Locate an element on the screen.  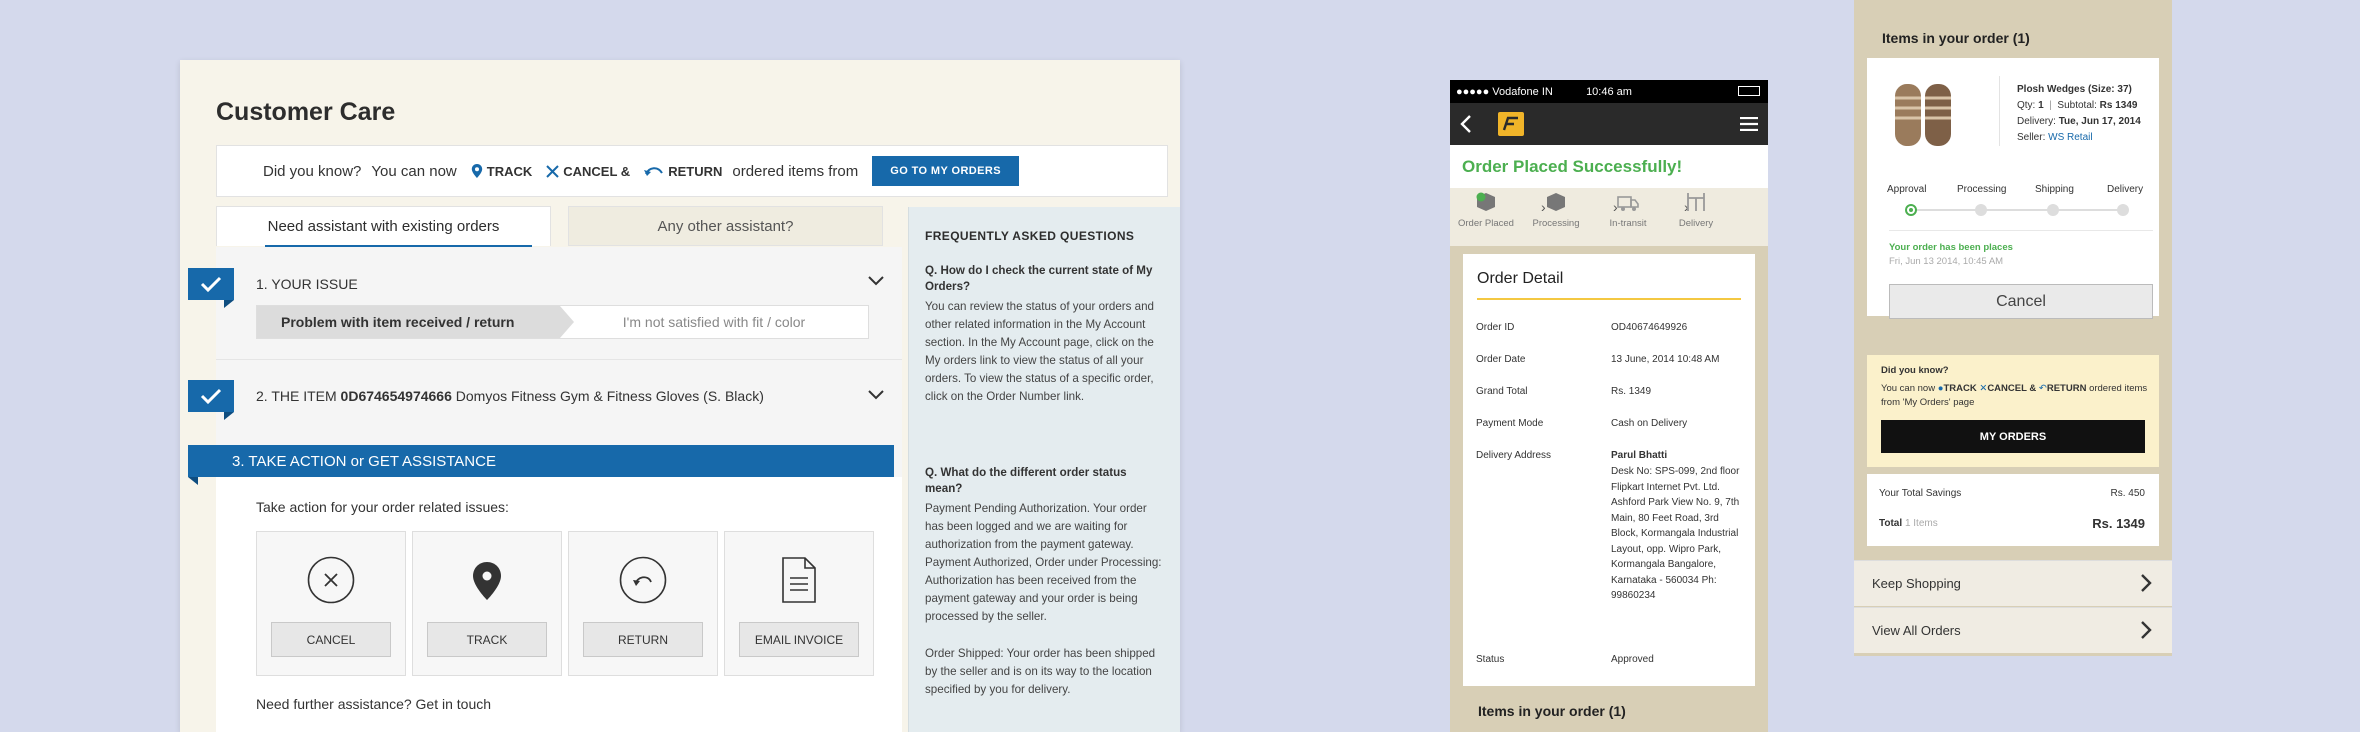
action-return-card: RETURN is located at coordinates (643, 603).